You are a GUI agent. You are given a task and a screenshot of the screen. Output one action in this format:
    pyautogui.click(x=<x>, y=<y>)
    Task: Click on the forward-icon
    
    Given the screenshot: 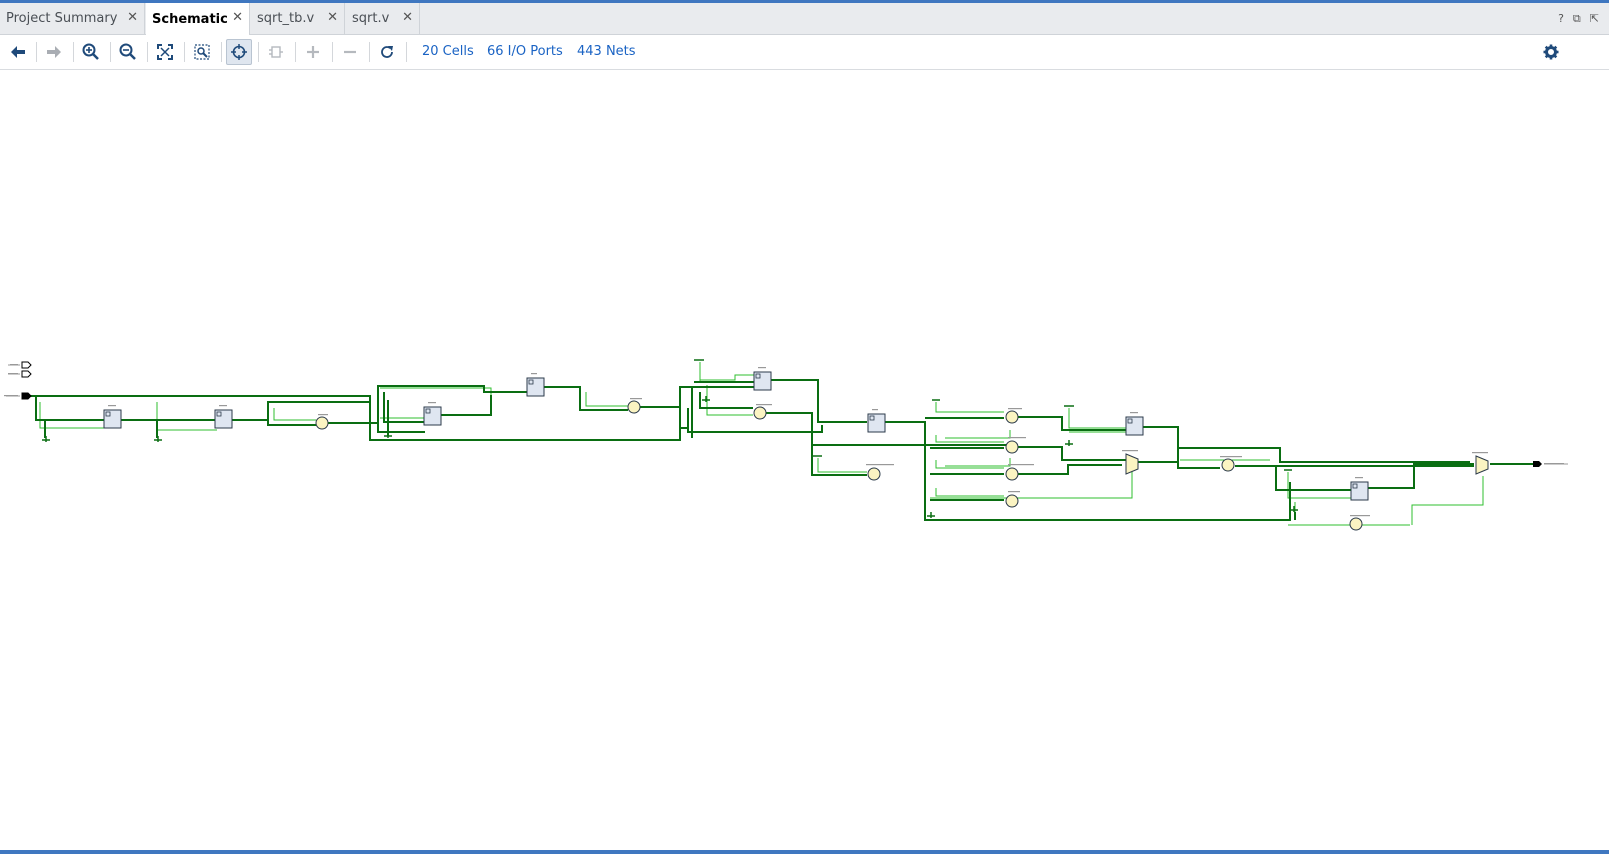 What is the action you would take?
    pyautogui.click(x=54, y=52)
    